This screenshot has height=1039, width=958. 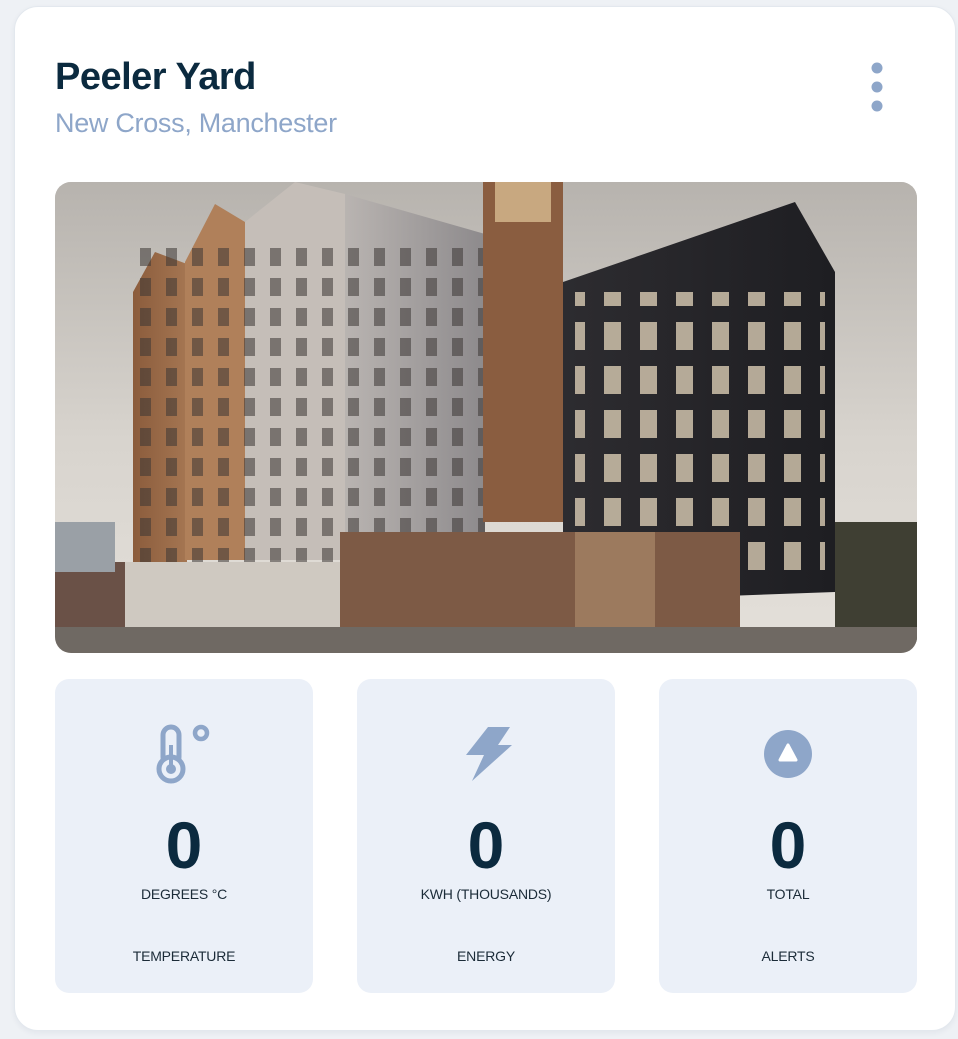 I want to click on temperature-value: 0, so click(x=184, y=845).